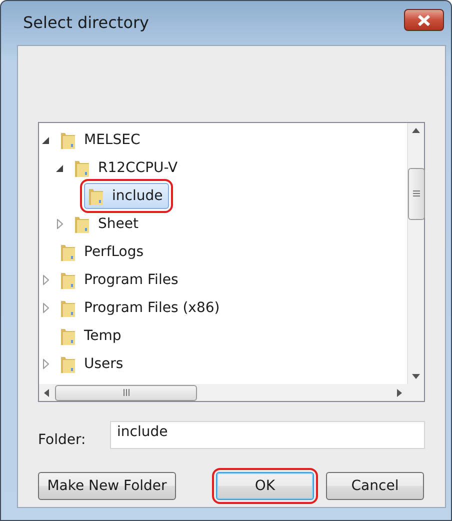  Describe the element at coordinates (416, 130) in the screenshot. I see `scroll-up-icon` at that location.